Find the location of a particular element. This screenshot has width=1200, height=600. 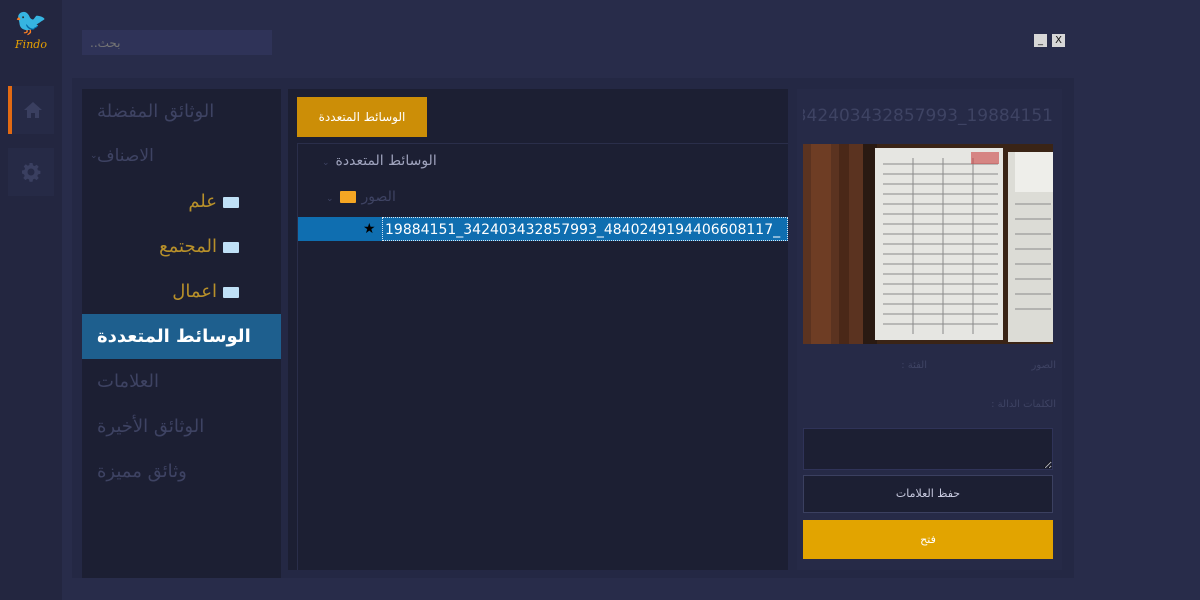

tab-multimedia: الوسائط المتعددة is located at coordinates (362, 117).